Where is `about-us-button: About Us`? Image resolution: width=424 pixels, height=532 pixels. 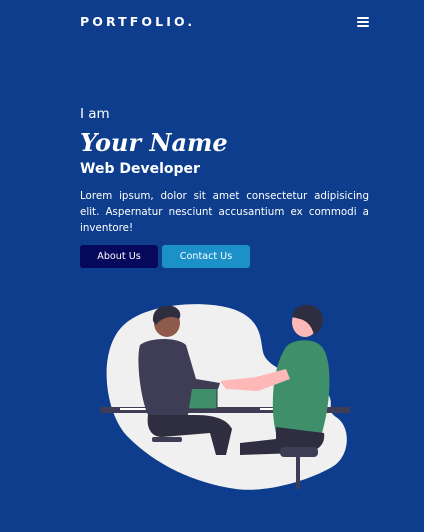
about-us-button: About Us is located at coordinates (119, 256).